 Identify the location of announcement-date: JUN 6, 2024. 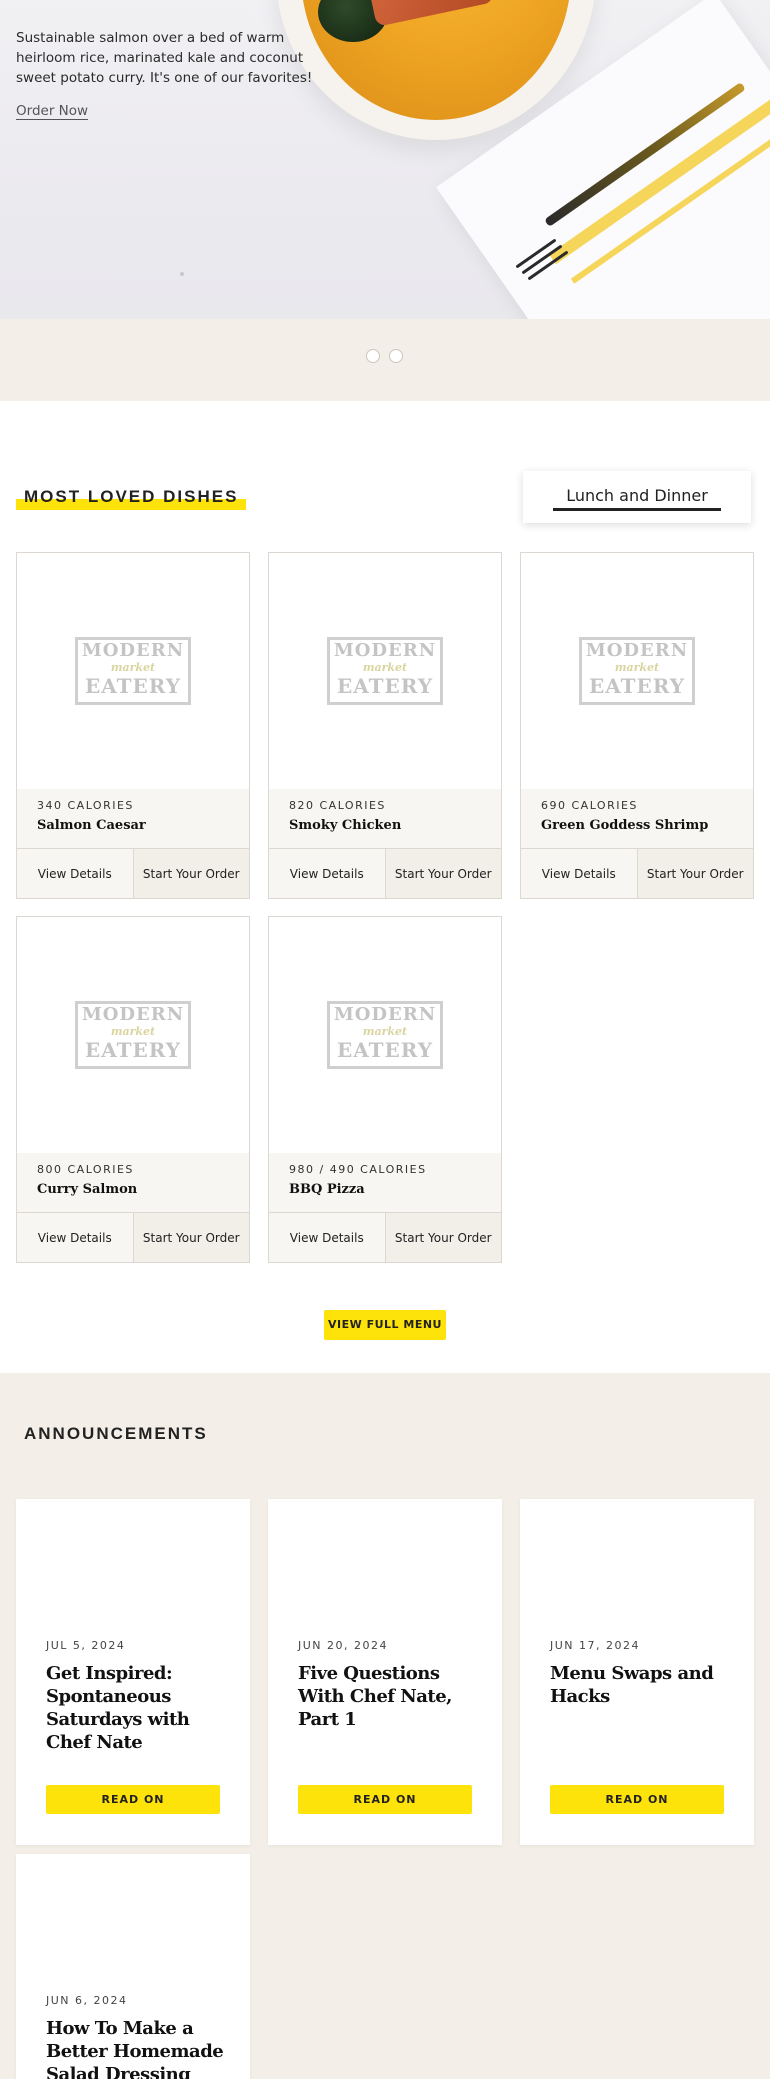
(87, 2000).